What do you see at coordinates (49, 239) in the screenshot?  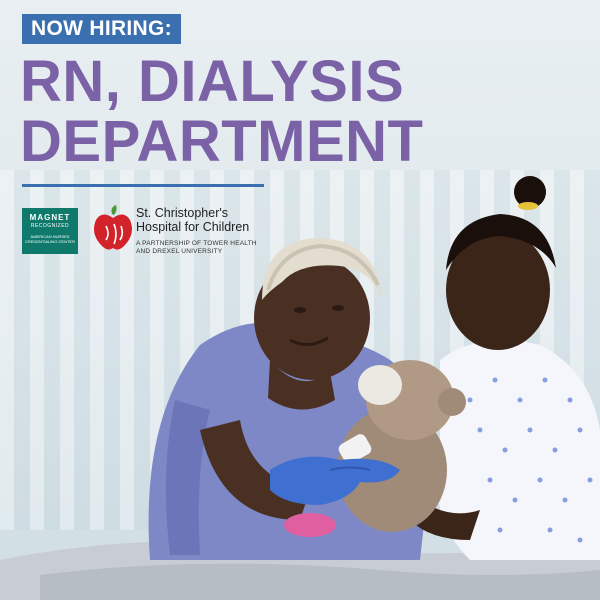 I see `magnet-issuer-label: AMERICAN NURSES CREDENTIALING CENTER` at bounding box center [49, 239].